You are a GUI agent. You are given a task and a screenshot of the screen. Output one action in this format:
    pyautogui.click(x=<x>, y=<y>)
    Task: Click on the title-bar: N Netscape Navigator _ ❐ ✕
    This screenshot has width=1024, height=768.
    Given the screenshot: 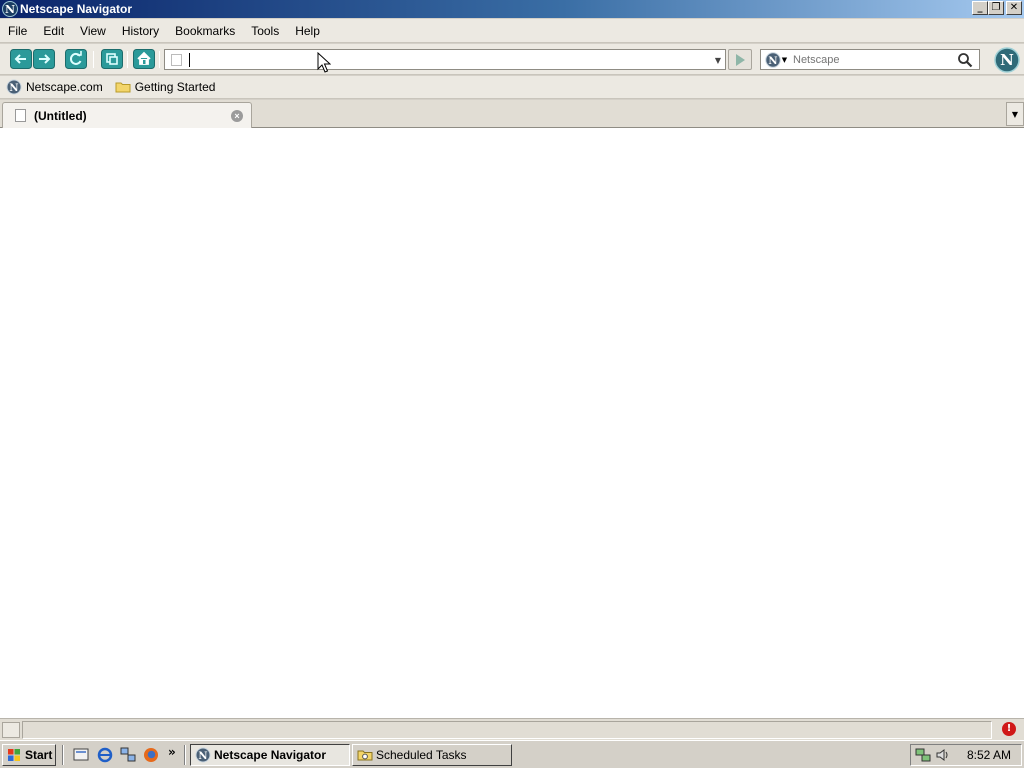 What is the action you would take?
    pyautogui.click(x=512, y=9)
    